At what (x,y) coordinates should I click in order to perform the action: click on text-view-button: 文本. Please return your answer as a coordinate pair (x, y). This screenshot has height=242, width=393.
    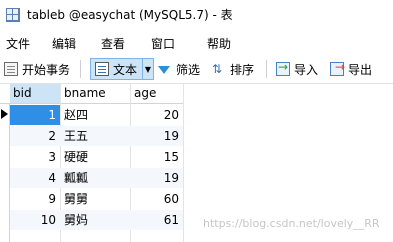
    Looking at the image, I should click on (116, 69).